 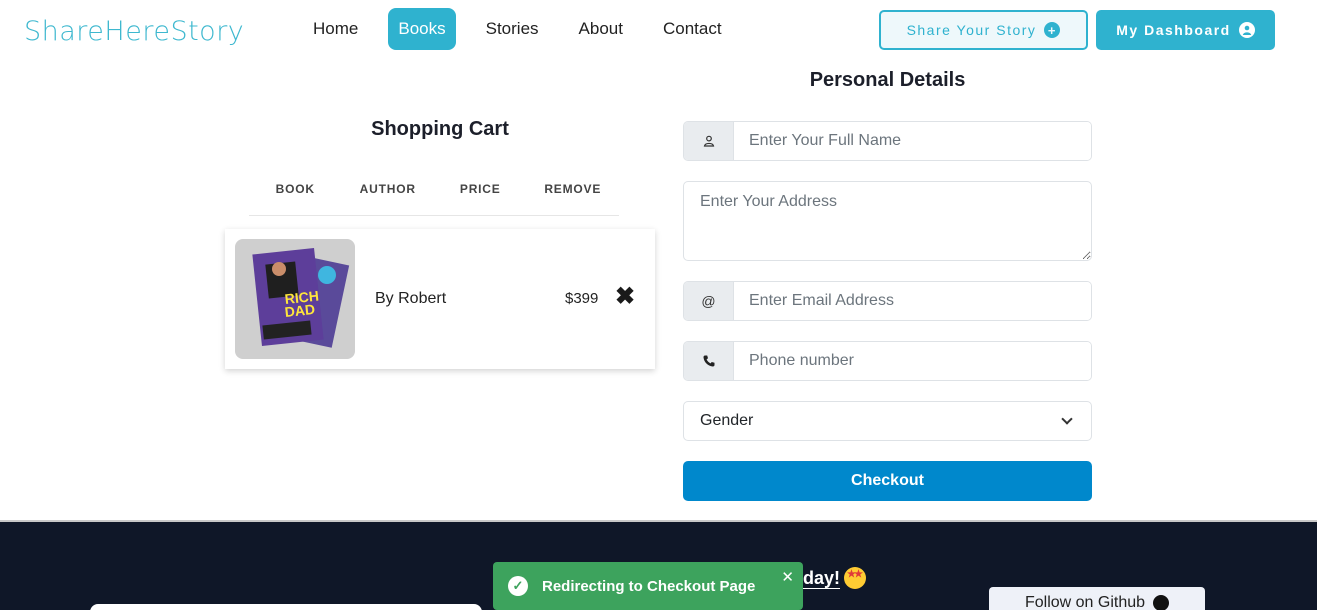 What do you see at coordinates (1161, 602) in the screenshot?
I see `github-icon` at bounding box center [1161, 602].